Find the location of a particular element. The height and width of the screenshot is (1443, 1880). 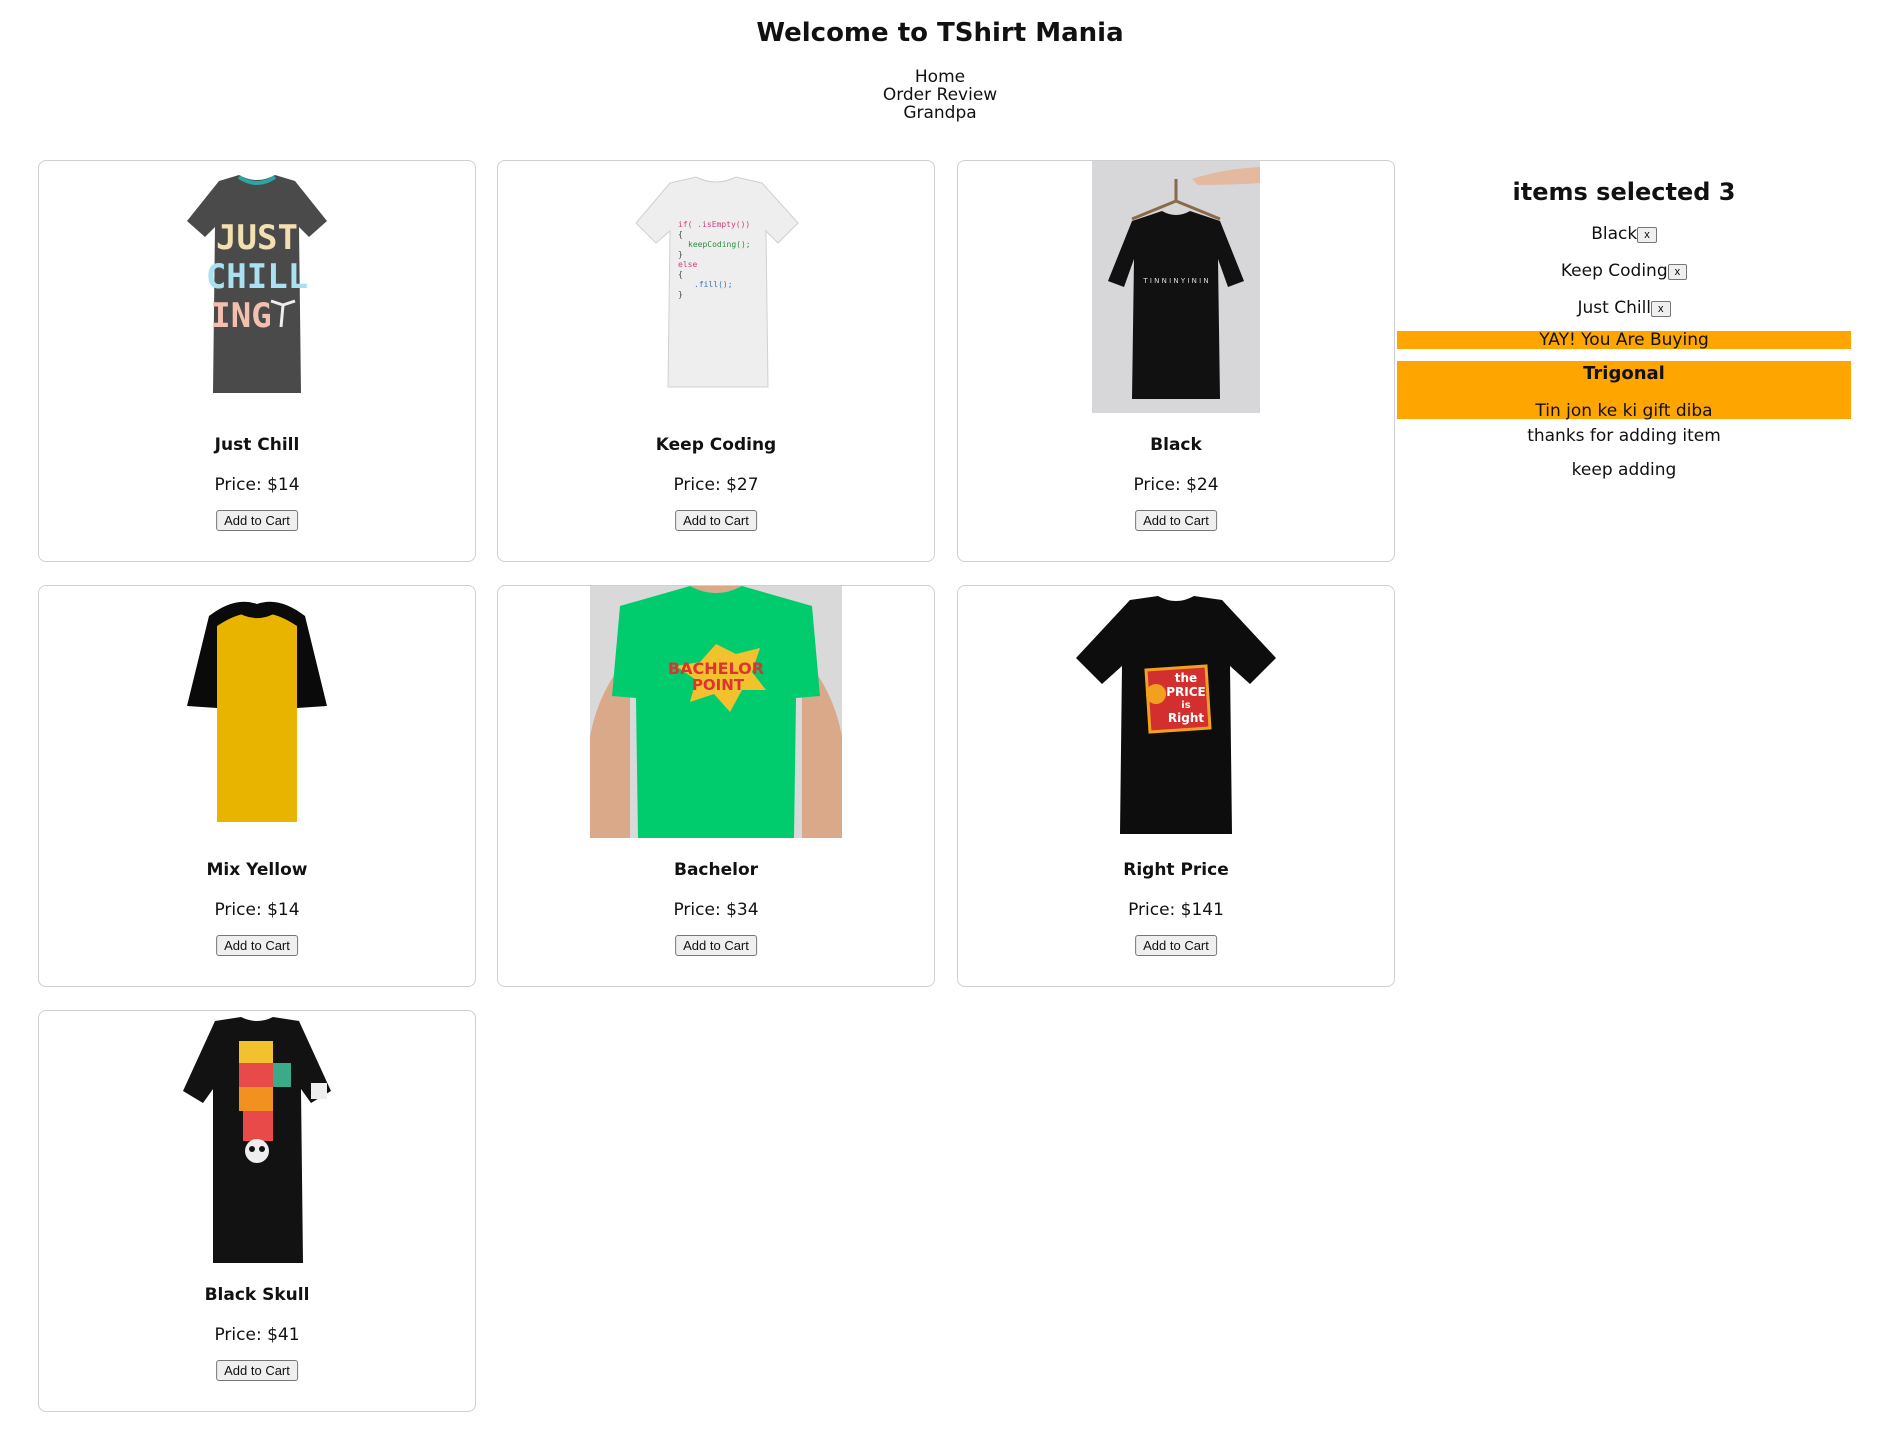

gift-title: Trigonal is located at coordinates (1624, 373).